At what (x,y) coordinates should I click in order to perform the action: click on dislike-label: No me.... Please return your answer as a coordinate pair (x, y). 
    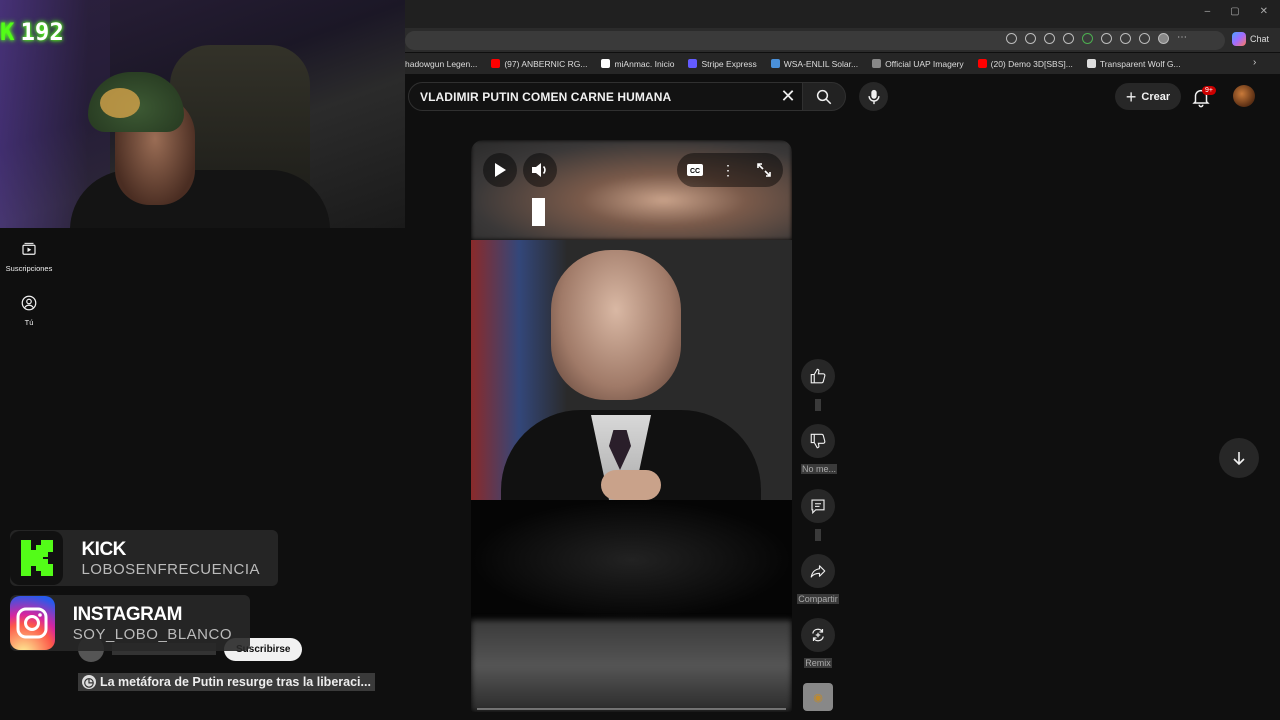
    Looking at the image, I should click on (819, 469).